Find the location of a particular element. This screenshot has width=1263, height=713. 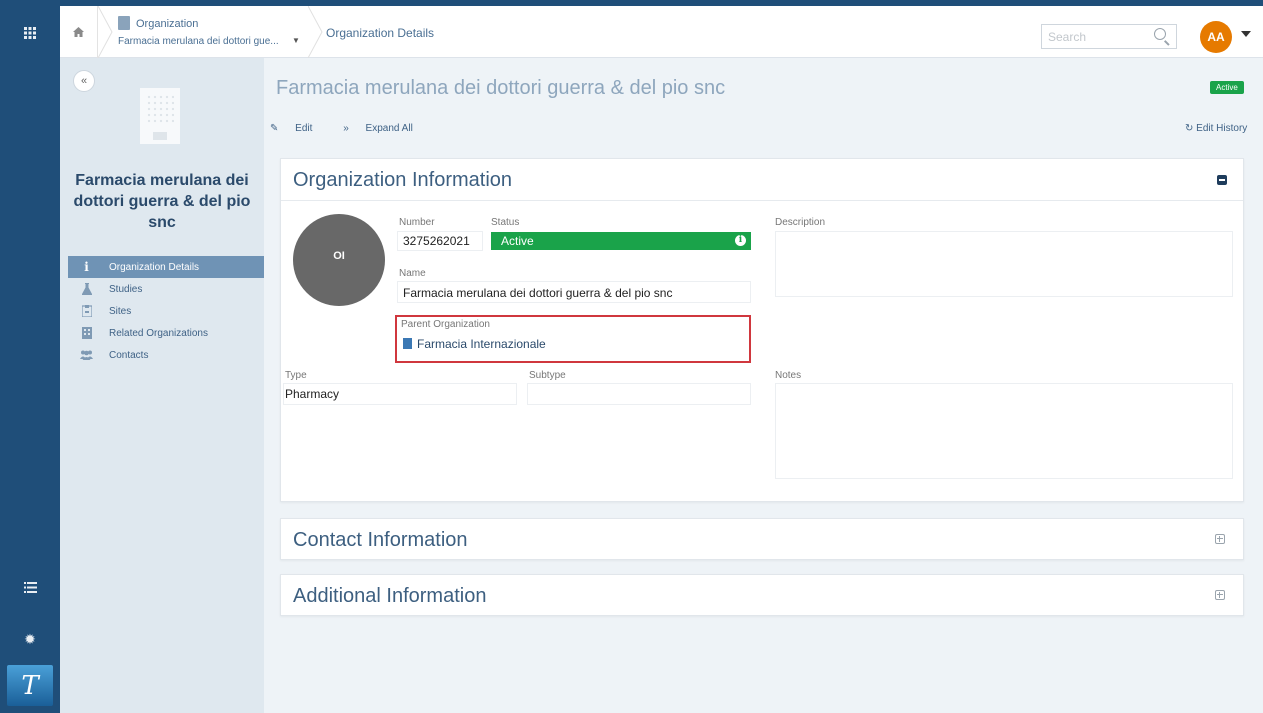

parent-organization-label: Parent Organization is located at coordinates (445, 324).